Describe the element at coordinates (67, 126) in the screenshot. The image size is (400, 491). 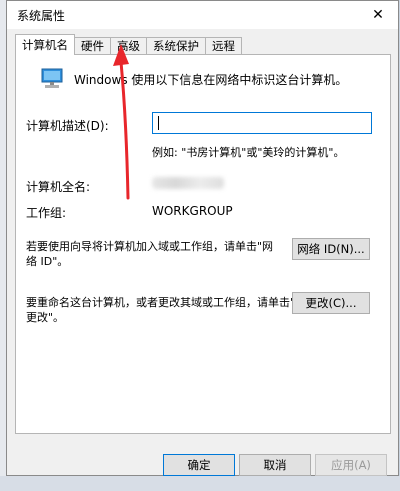
I see `computer-description-label: 计算机描述(D):` at that location.